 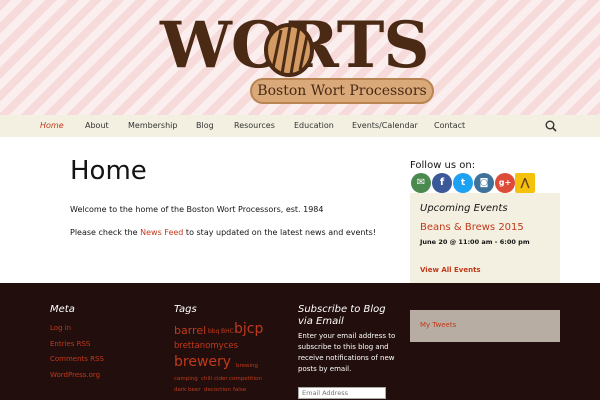 What do you see at coordinates (505, 183) in the screenshot?
I see `google-plus-icon: g+` at bounding box center [505, 183].